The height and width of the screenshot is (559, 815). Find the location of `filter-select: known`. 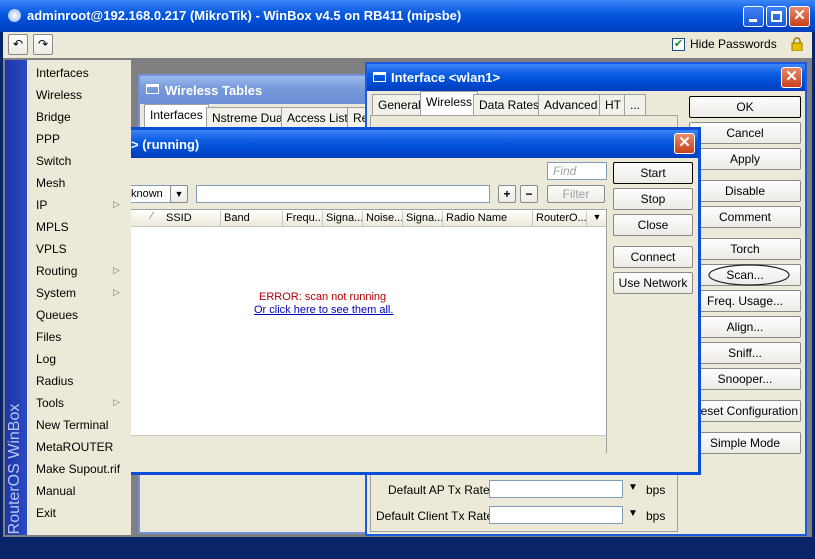

filter-select: known is located at coordinates (152, 194).